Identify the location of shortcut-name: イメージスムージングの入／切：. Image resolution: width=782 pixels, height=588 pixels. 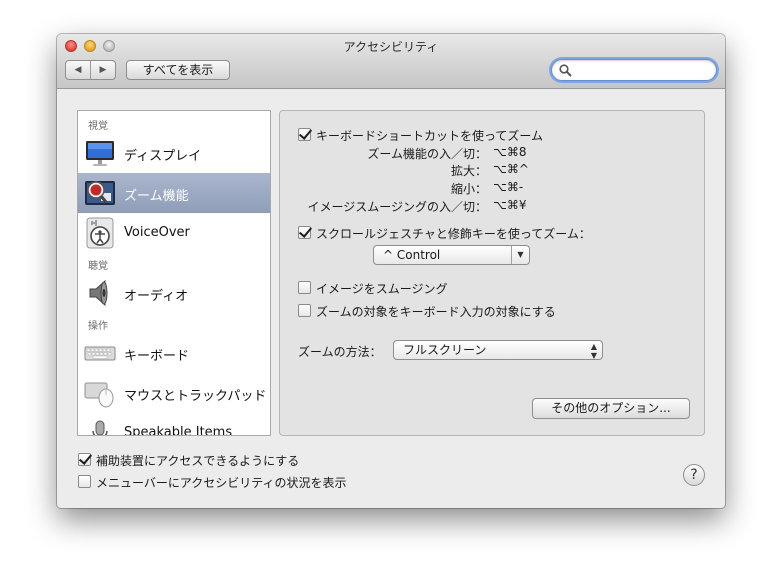
(397, 207).